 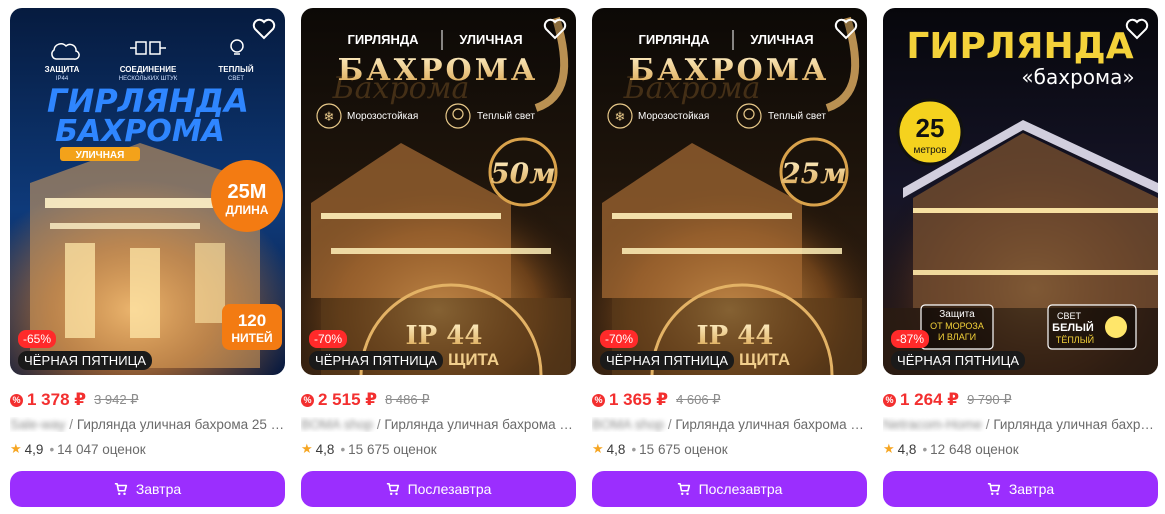 What do you see at coordinates (1031, 489) in the screenshot?
I see `delivery-label: Завтра` at bounding box center [1031, 489].